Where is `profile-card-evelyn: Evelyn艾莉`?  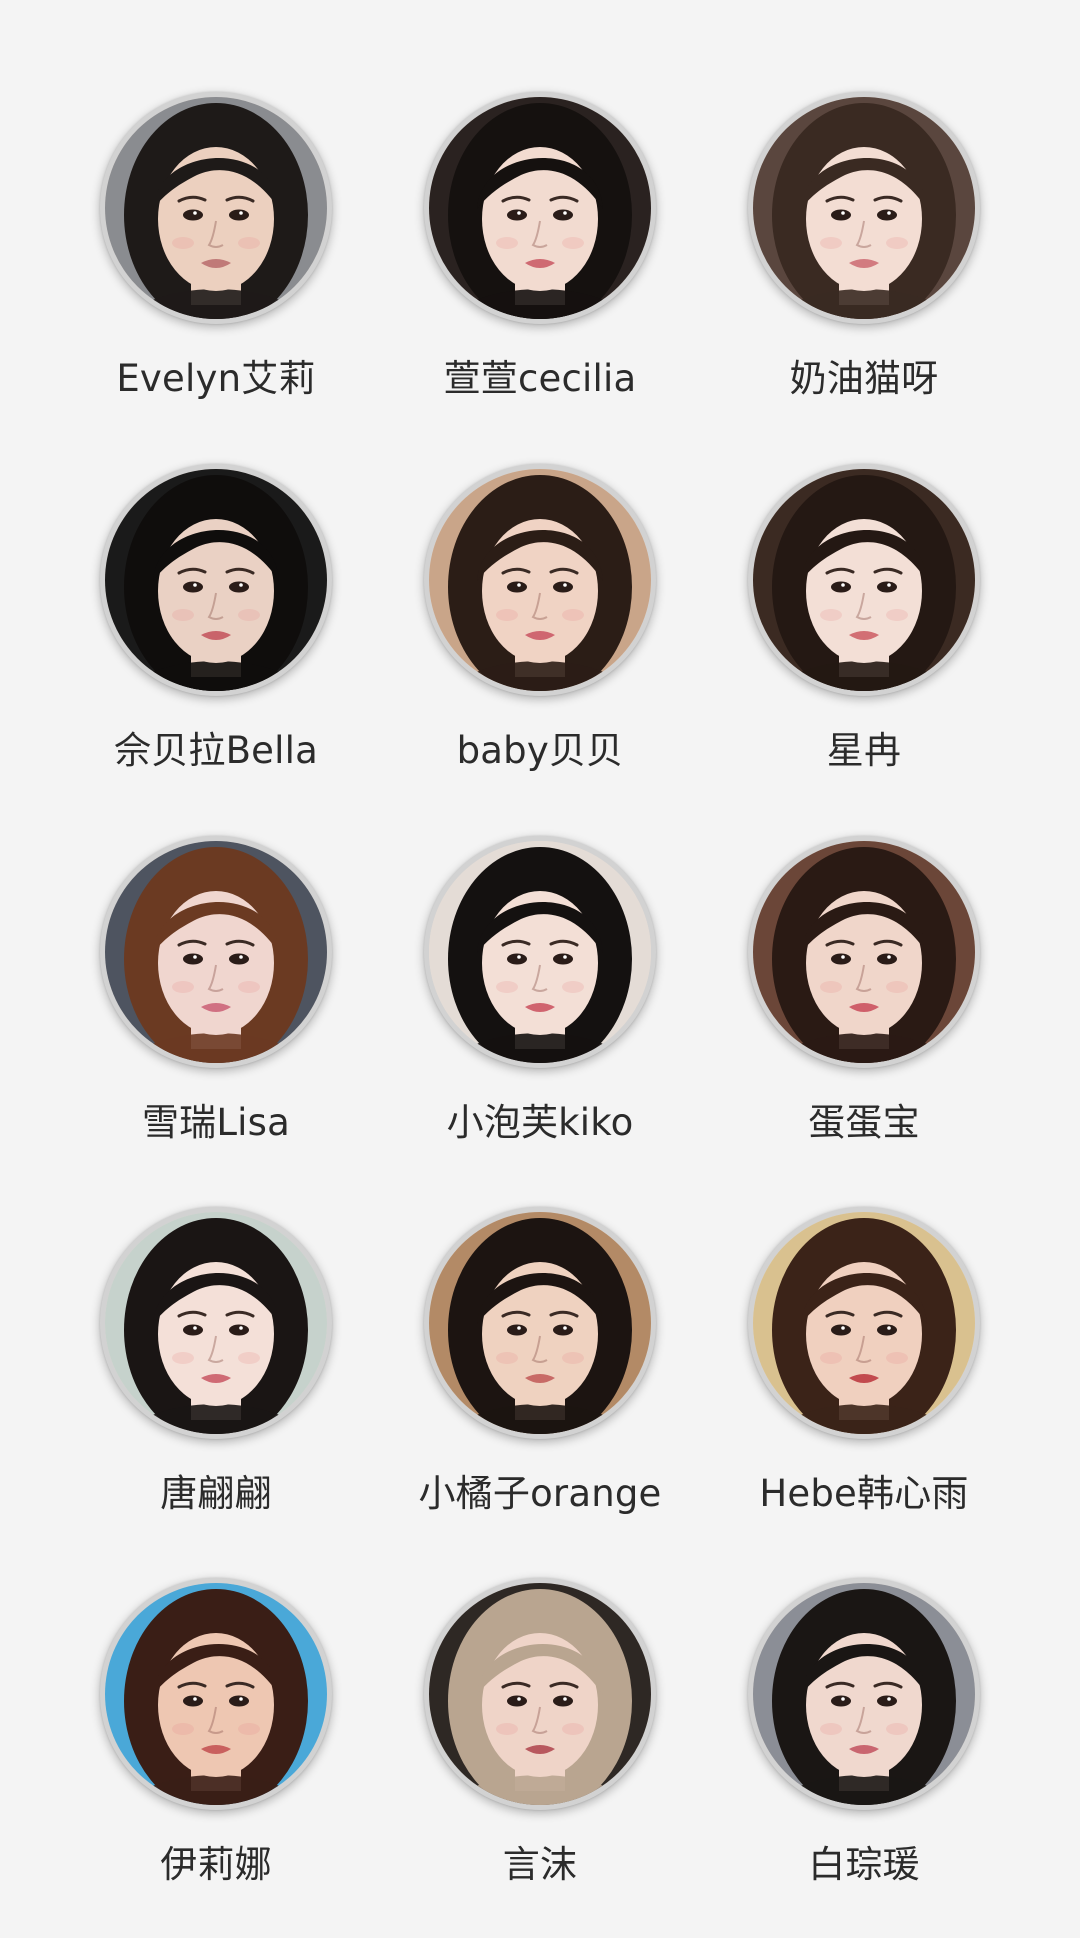
profile-card-evelyn: Evelyn艾莉 is located at coordinates (216, 262).